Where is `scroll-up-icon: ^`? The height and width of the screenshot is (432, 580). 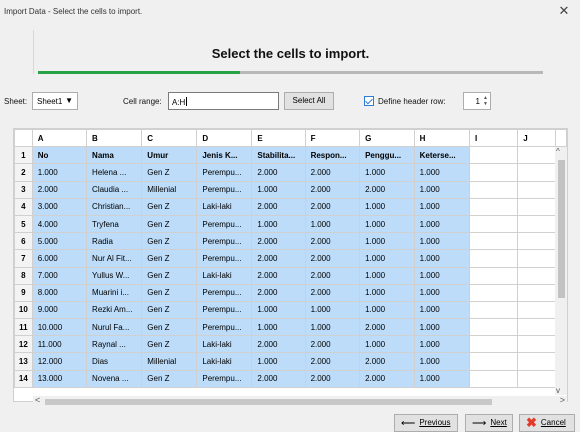 scroll-up-icon: ^ is located at coordinates (558, 151).